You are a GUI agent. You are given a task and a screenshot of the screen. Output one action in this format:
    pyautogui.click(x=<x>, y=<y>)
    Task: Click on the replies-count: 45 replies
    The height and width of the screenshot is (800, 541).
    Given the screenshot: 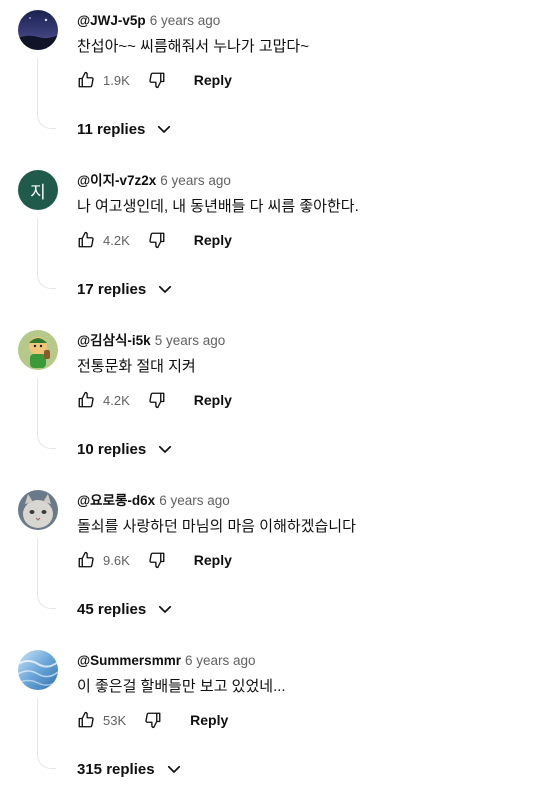 What is the action you would take?
    pyautogui.click(x=112, y=609)
    